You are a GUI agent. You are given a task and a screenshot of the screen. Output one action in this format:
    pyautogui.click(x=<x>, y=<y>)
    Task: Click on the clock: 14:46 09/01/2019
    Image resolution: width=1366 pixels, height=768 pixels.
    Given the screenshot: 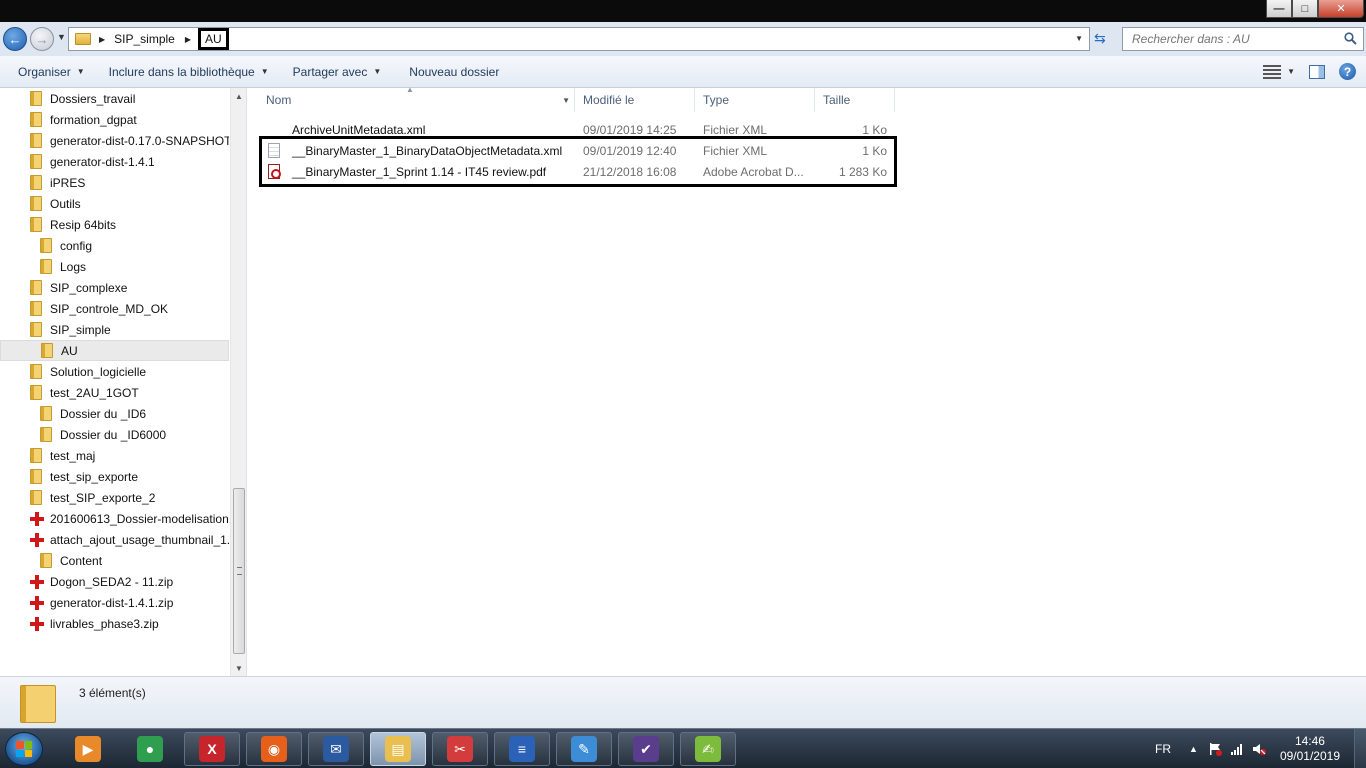 What is the action you would take?
    pyautogui.click(x=1310, y=749)
    